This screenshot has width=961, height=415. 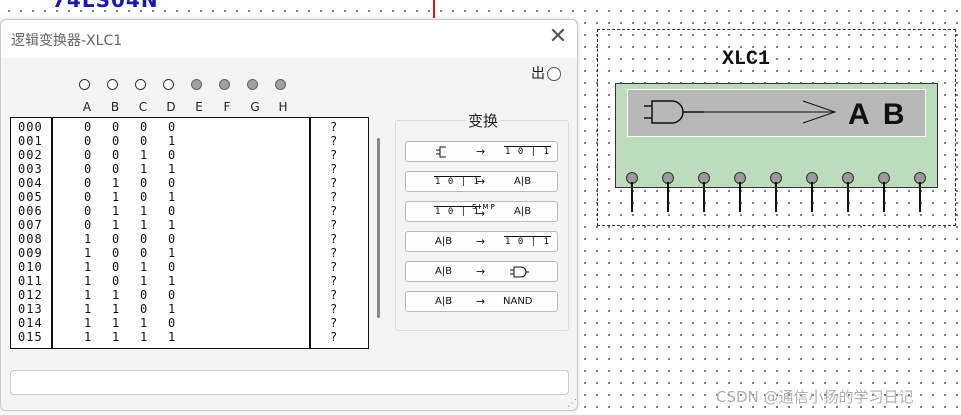 What do you see at coordinates (30, 323) in the screenshot?
I see `row-index: 014` at bounding box center [30, 323].